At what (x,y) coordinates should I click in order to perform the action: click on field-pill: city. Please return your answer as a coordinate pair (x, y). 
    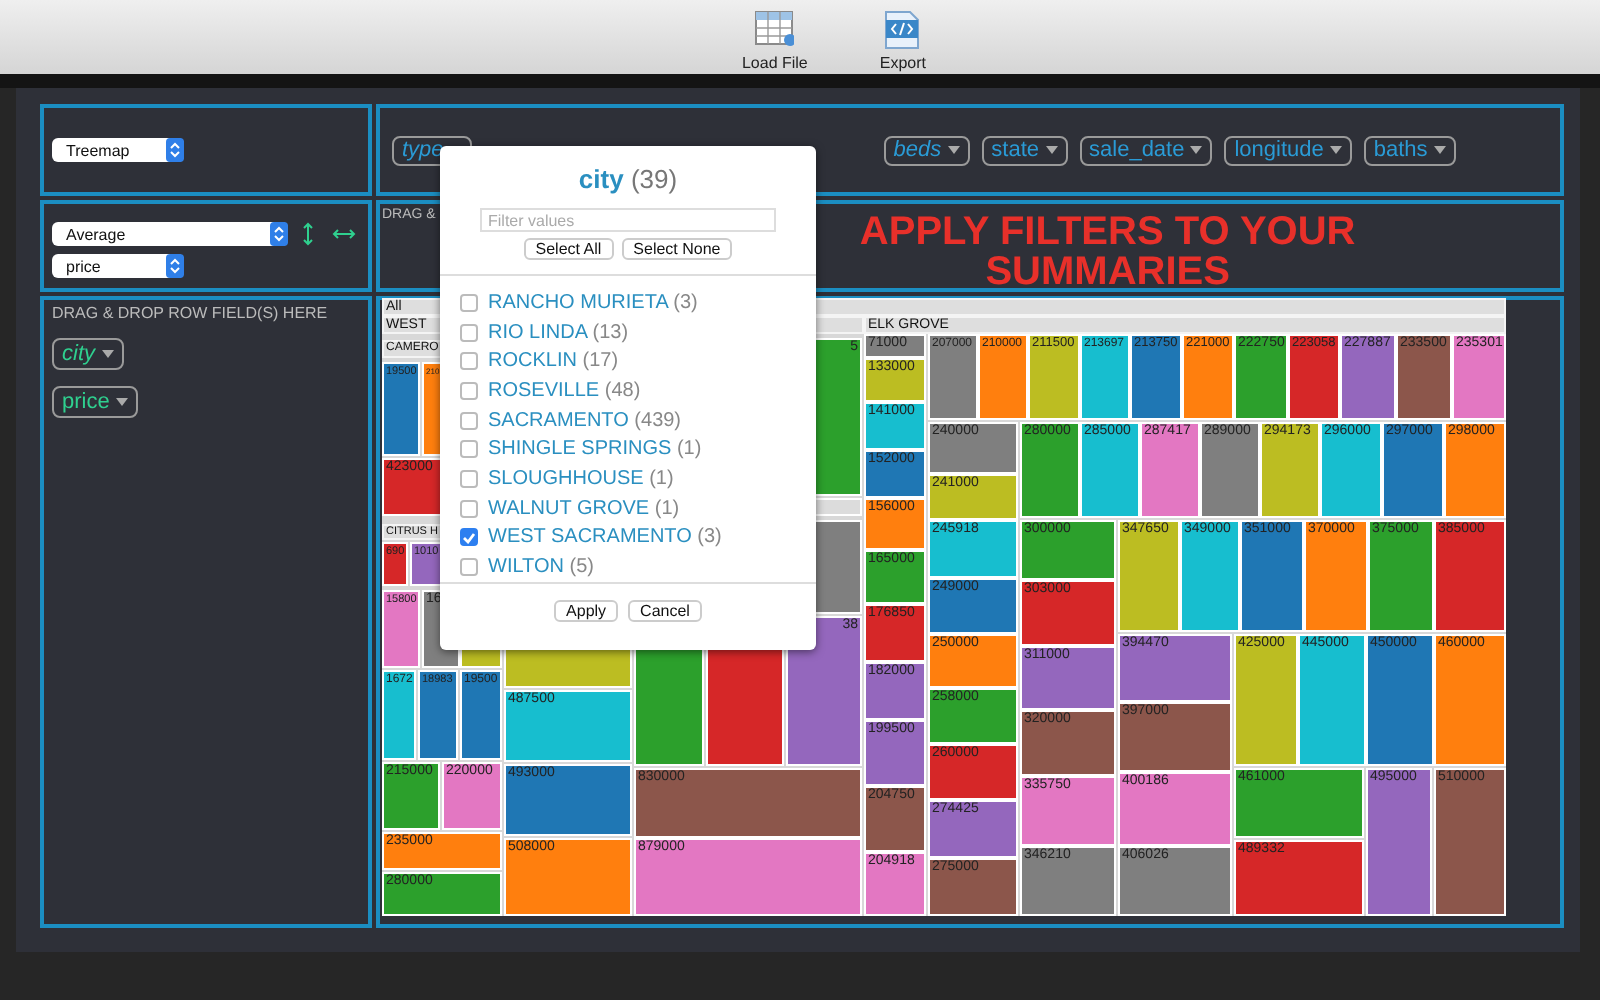
    Looking at the image, I should click on (87, 354).